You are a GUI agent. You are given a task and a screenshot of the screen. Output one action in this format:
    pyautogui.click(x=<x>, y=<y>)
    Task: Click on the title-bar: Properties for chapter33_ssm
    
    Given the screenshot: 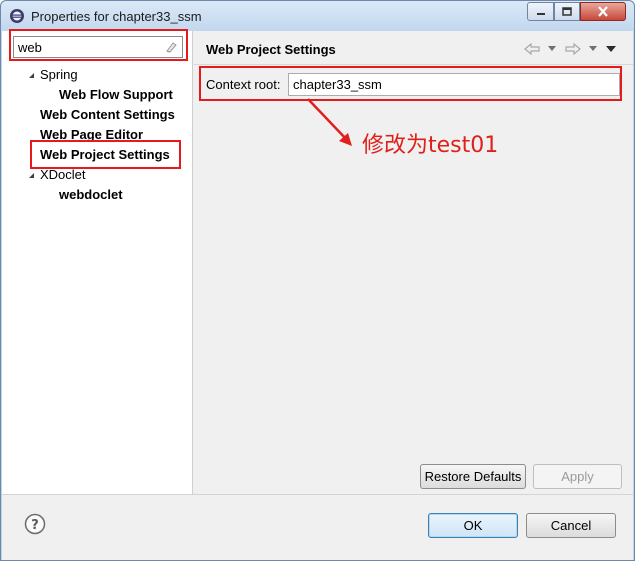 What is the action you would take?
    pyautogui.click(x=317, y=16)
    